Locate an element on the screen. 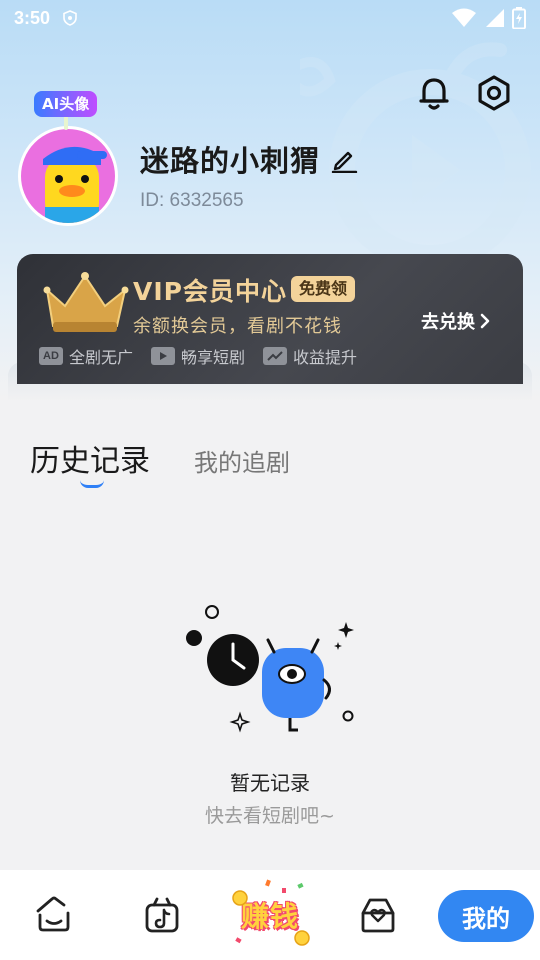  wifi-icon is located at coordinates (464, 17).